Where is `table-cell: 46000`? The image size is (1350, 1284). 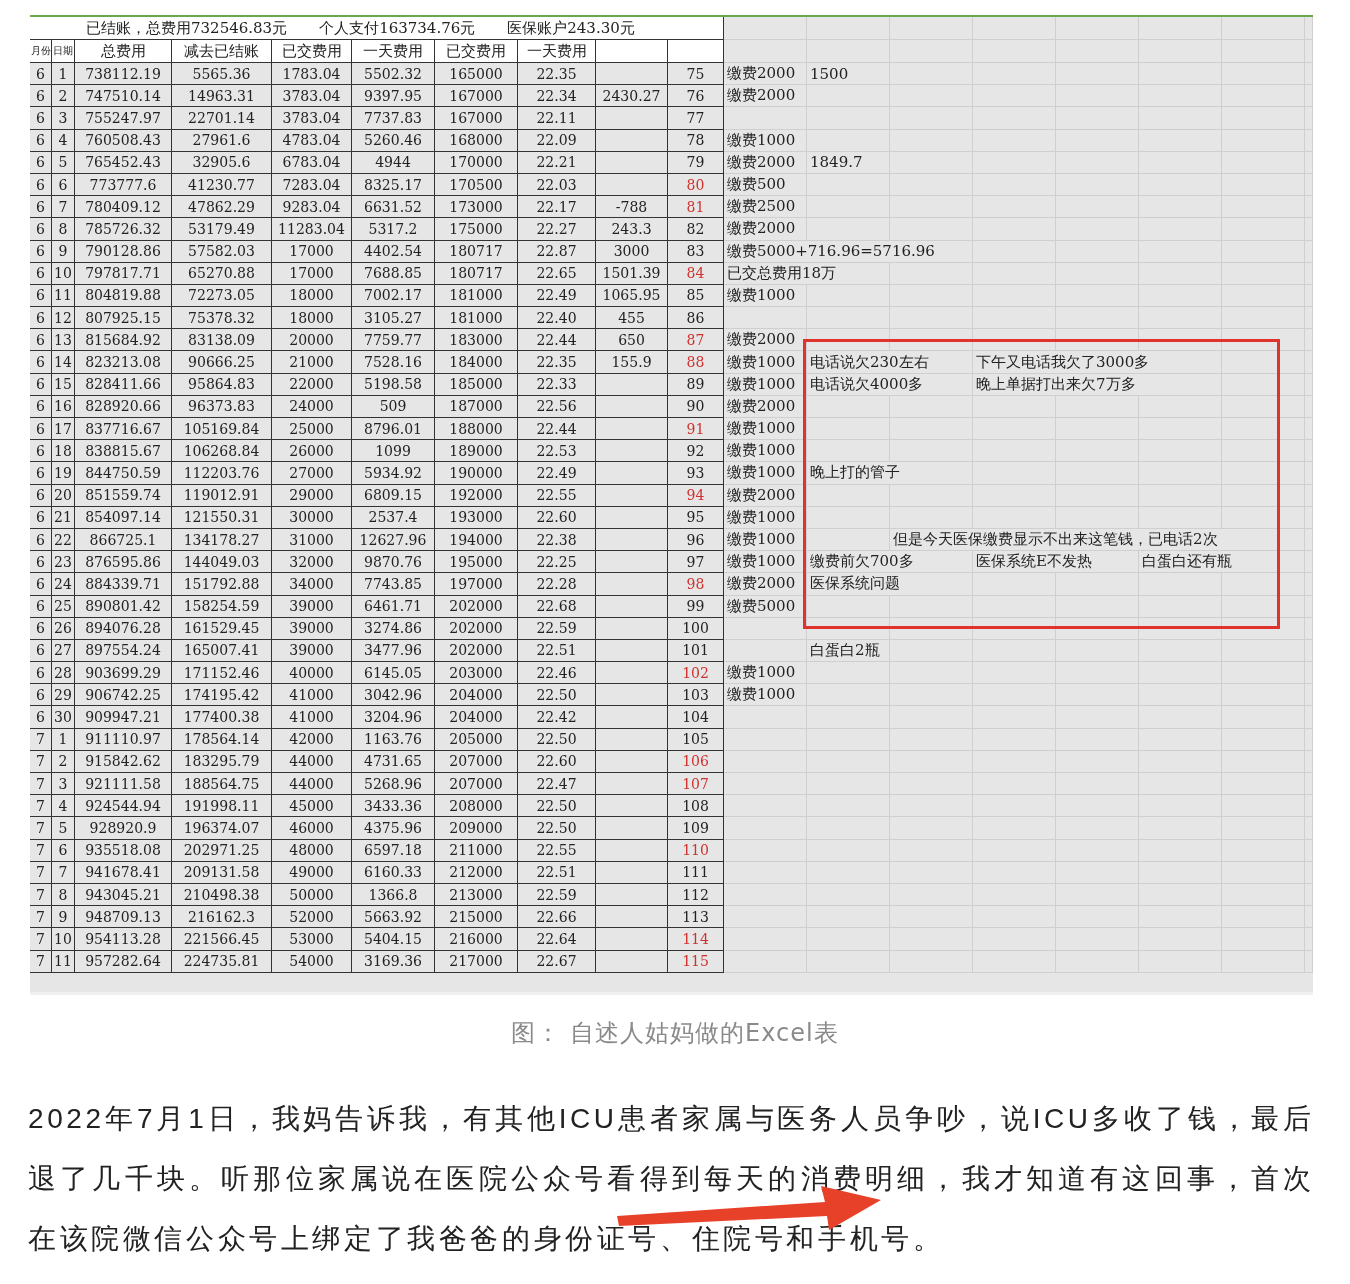 table-cell: 46000 is located at coordinates (312, 828).